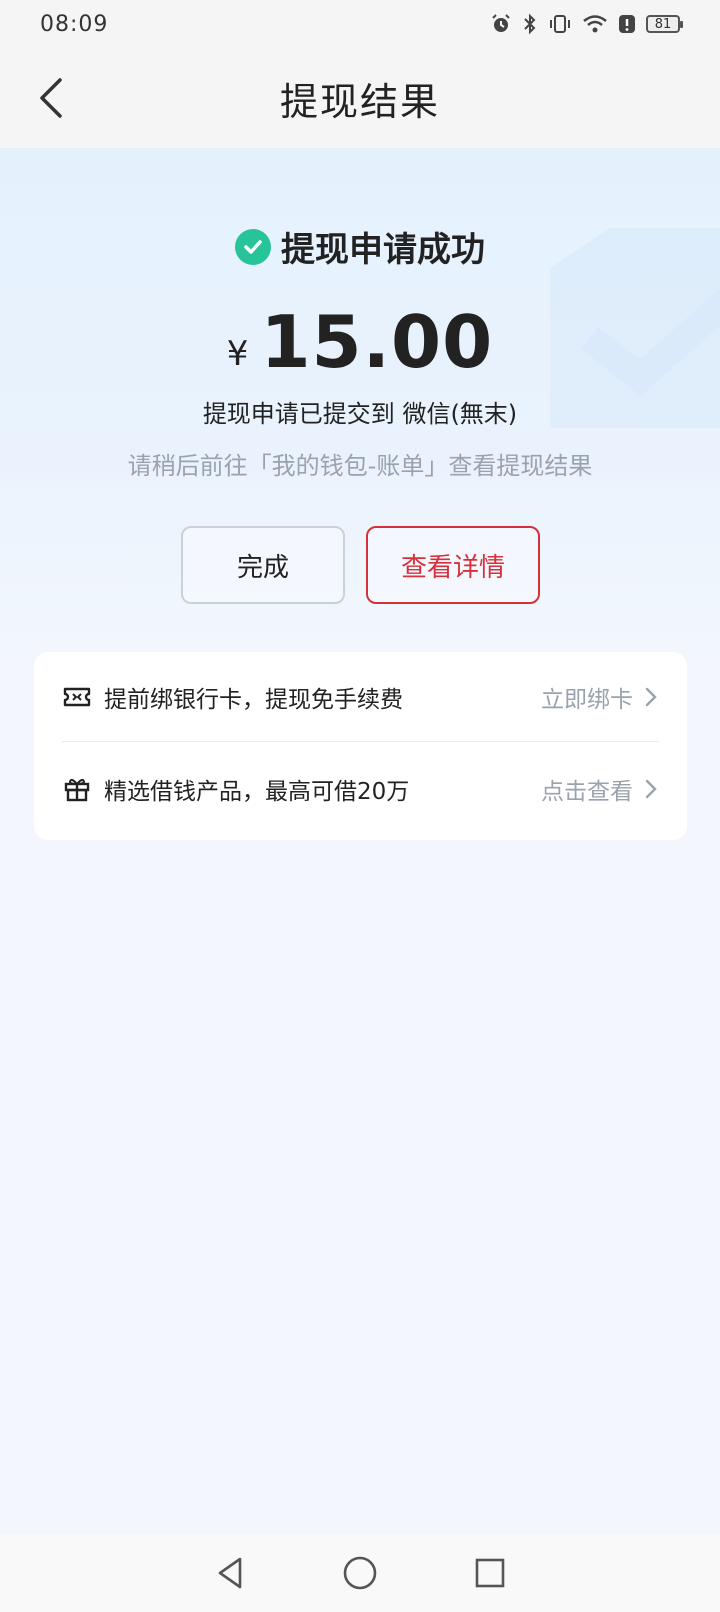  What do you see at coordinates (230, 1573) in the screenshot?
I see `nav-back-icon` at bounding box center [230, 1573].